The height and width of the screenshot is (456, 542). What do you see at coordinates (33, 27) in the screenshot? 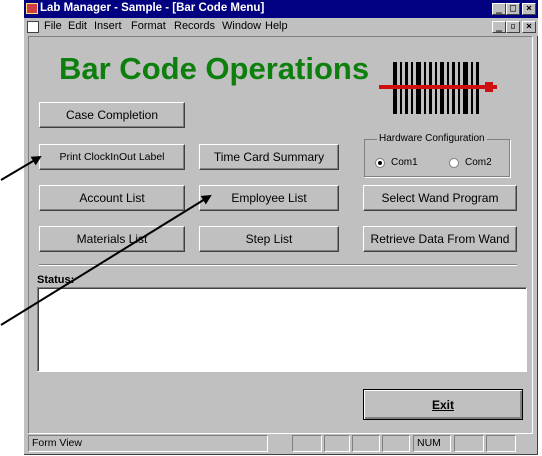
I see `document-icon` at bounding box center [33, 27].